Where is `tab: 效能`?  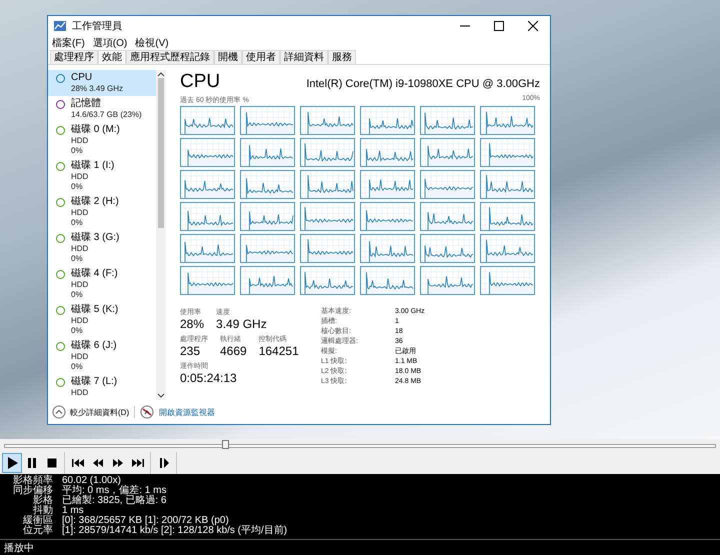 tab: 效能 is located at coordinates (112, 57).